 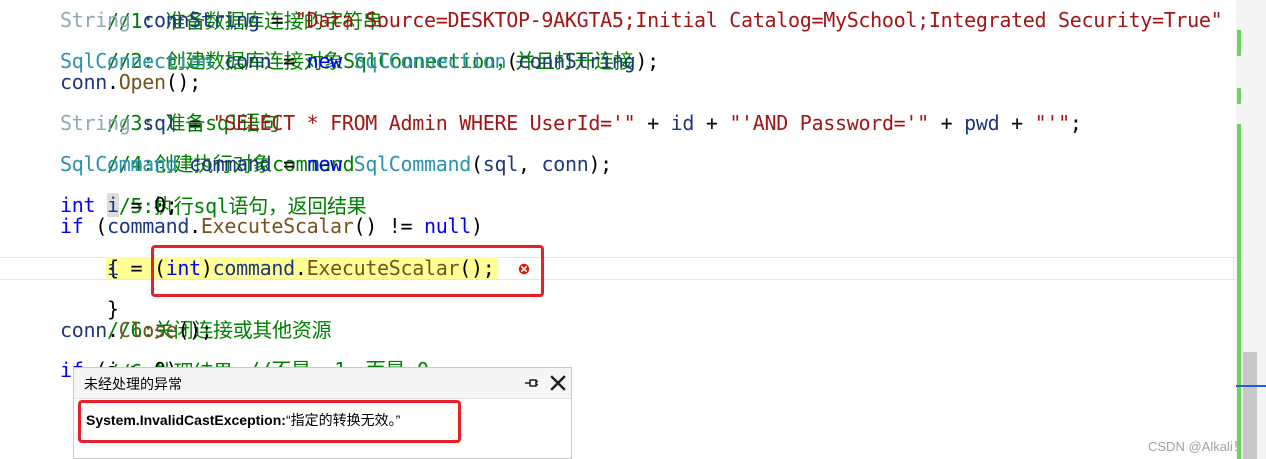 What do you see at coordinates (388, 226) in the screenshot?
I see `code-text: () !=` at bounding box center [388, 226].